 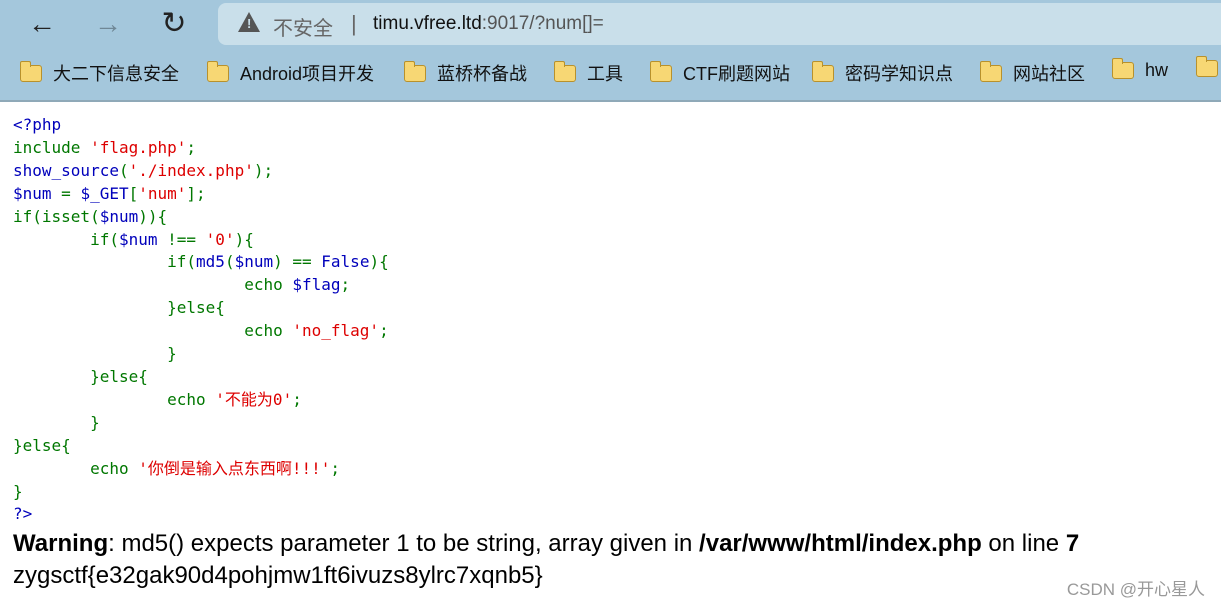 I want to click on warning-line-number: 7, so click(x=1072, y=543).